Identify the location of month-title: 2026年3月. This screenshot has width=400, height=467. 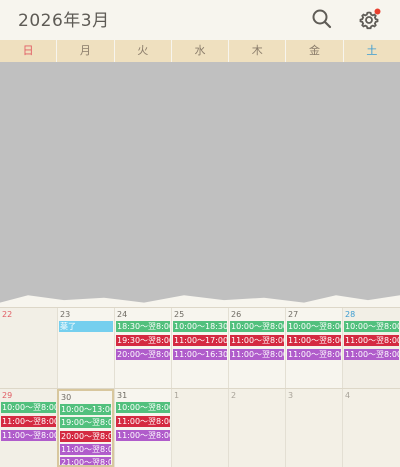
(64, 18).